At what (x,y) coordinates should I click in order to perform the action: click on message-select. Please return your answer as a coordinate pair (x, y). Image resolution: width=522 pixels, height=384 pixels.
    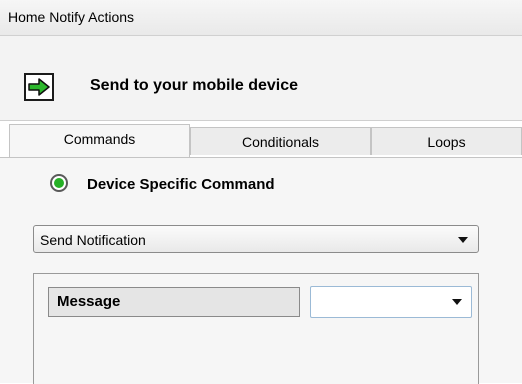
    Looking at the image, I should click on (391, 302).